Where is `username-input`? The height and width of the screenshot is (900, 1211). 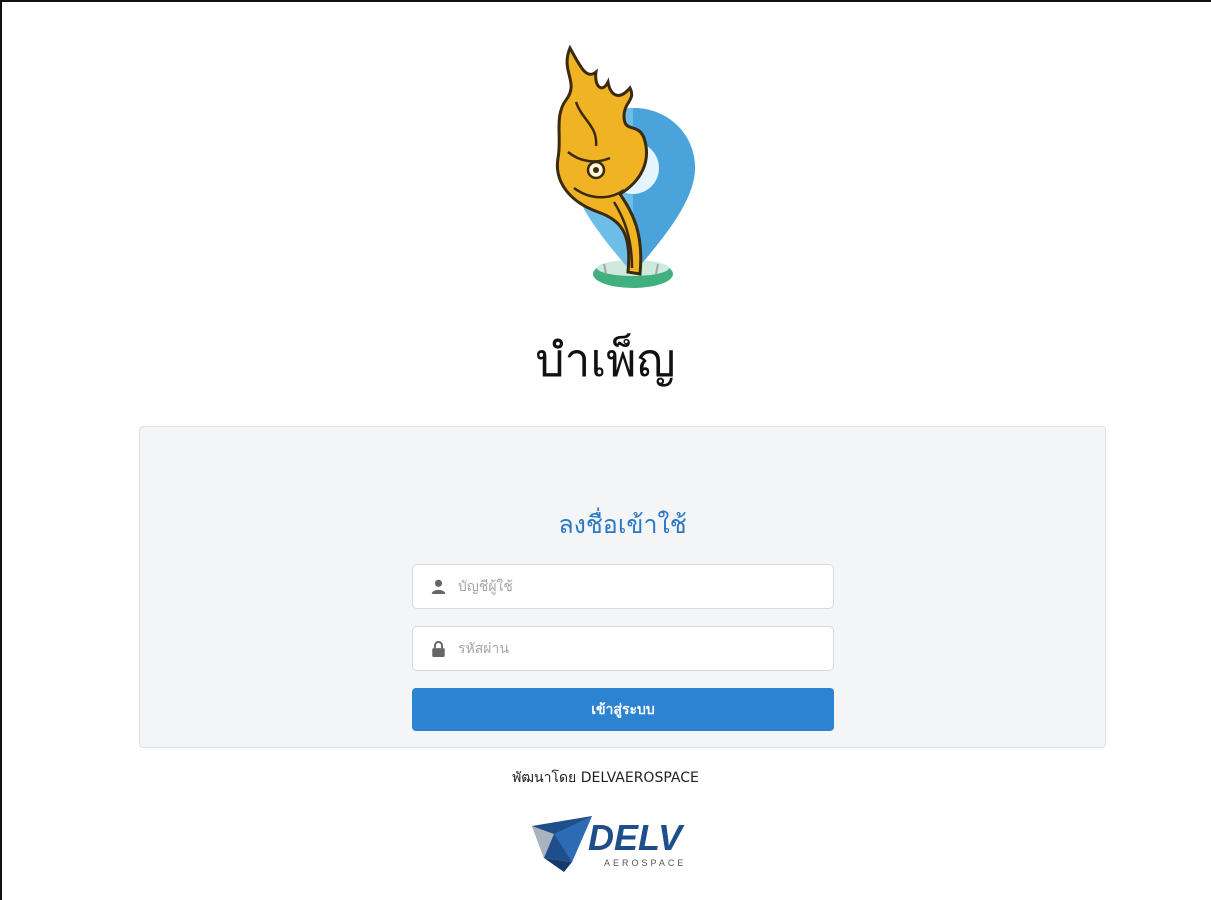 username-input is located at coordinates (638, 586).